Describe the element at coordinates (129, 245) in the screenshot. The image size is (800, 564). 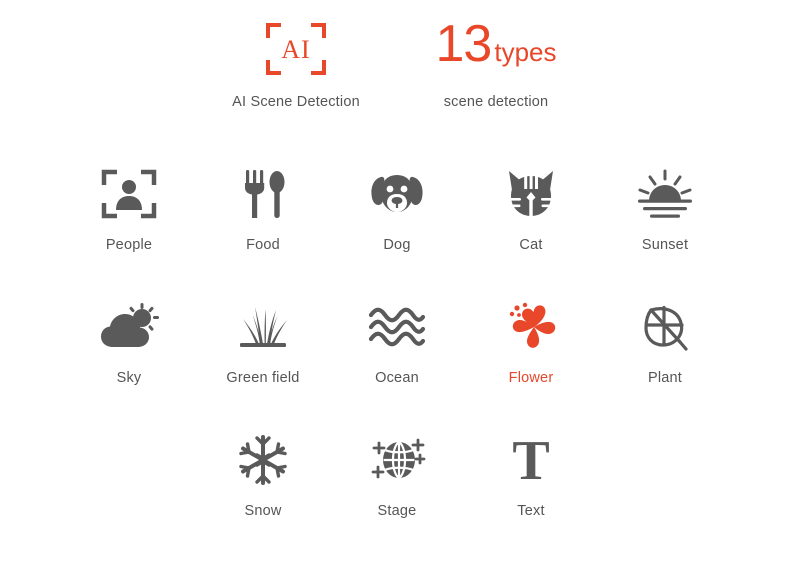
I see `scene-item-label: People` at that location.